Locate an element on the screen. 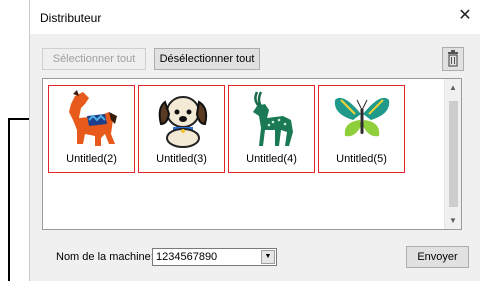  delete-button is located at coordinates (453, 59).